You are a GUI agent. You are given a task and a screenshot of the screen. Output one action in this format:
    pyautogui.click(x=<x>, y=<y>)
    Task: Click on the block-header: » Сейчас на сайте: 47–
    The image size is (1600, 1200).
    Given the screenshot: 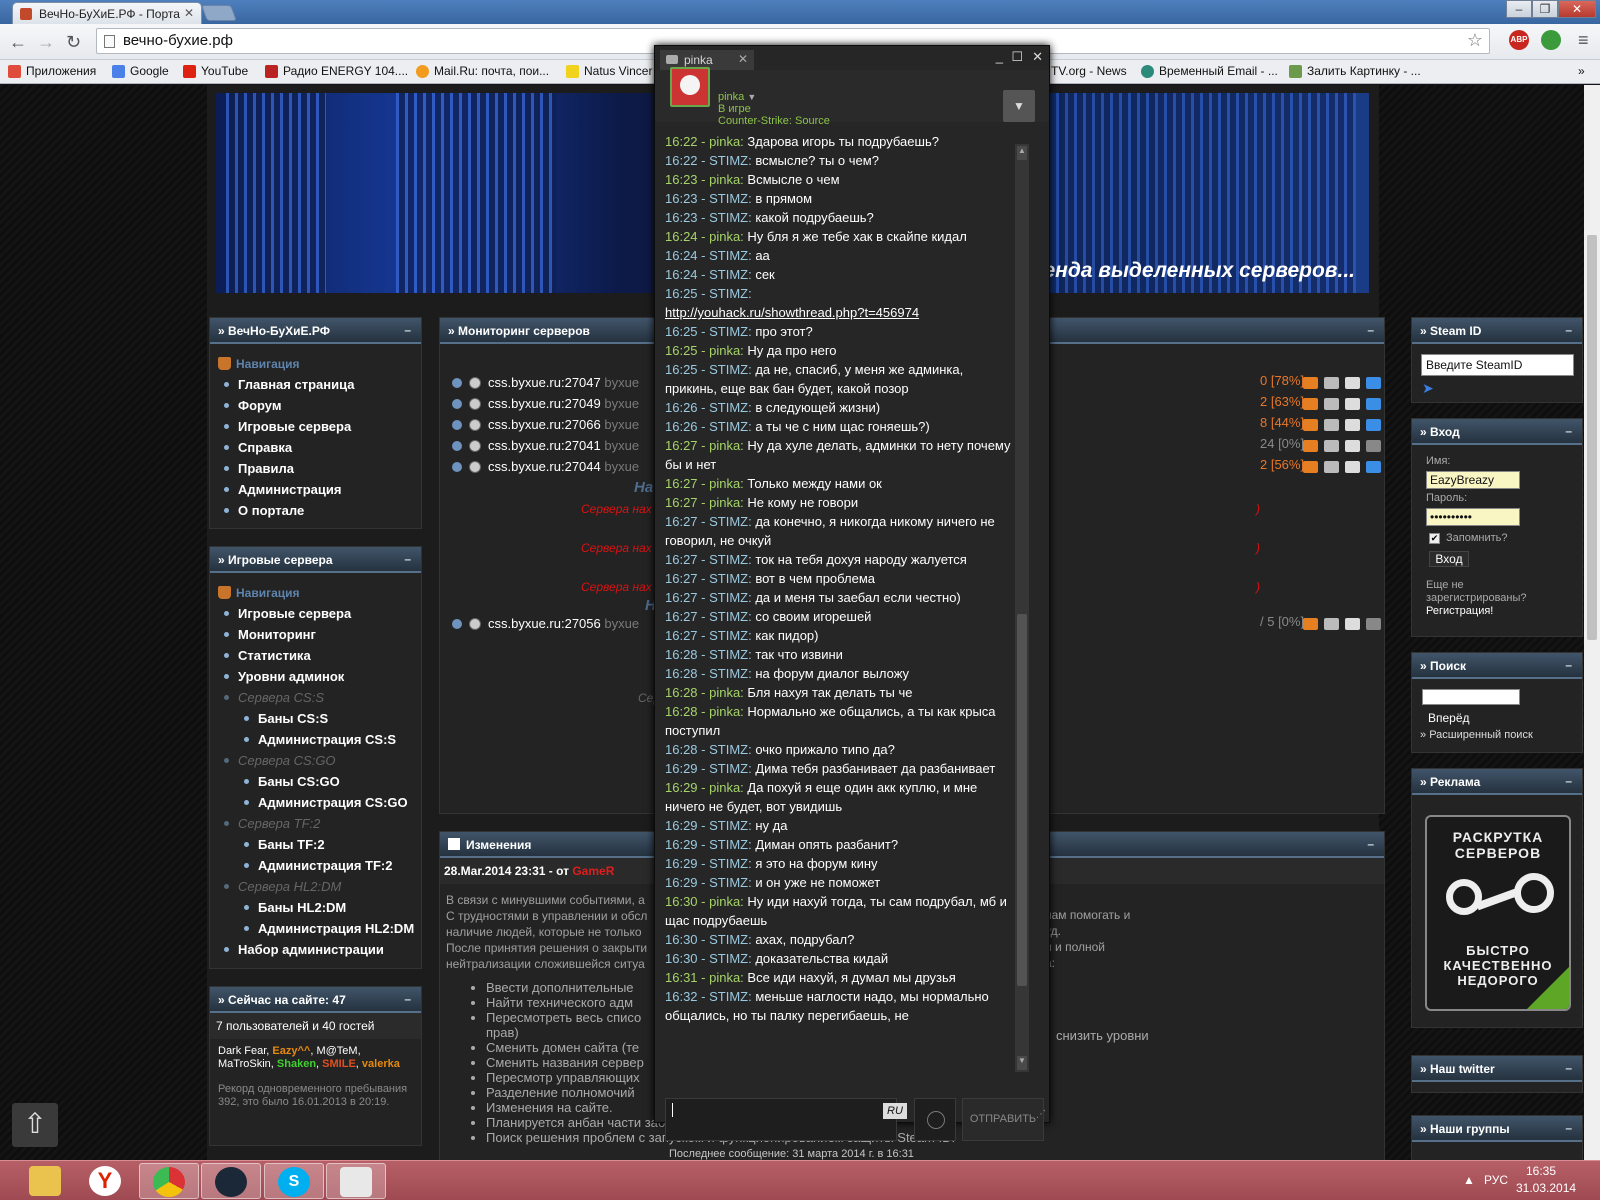 What is the action you would take?
    pyautogui.click(x=315, y=1000)
    